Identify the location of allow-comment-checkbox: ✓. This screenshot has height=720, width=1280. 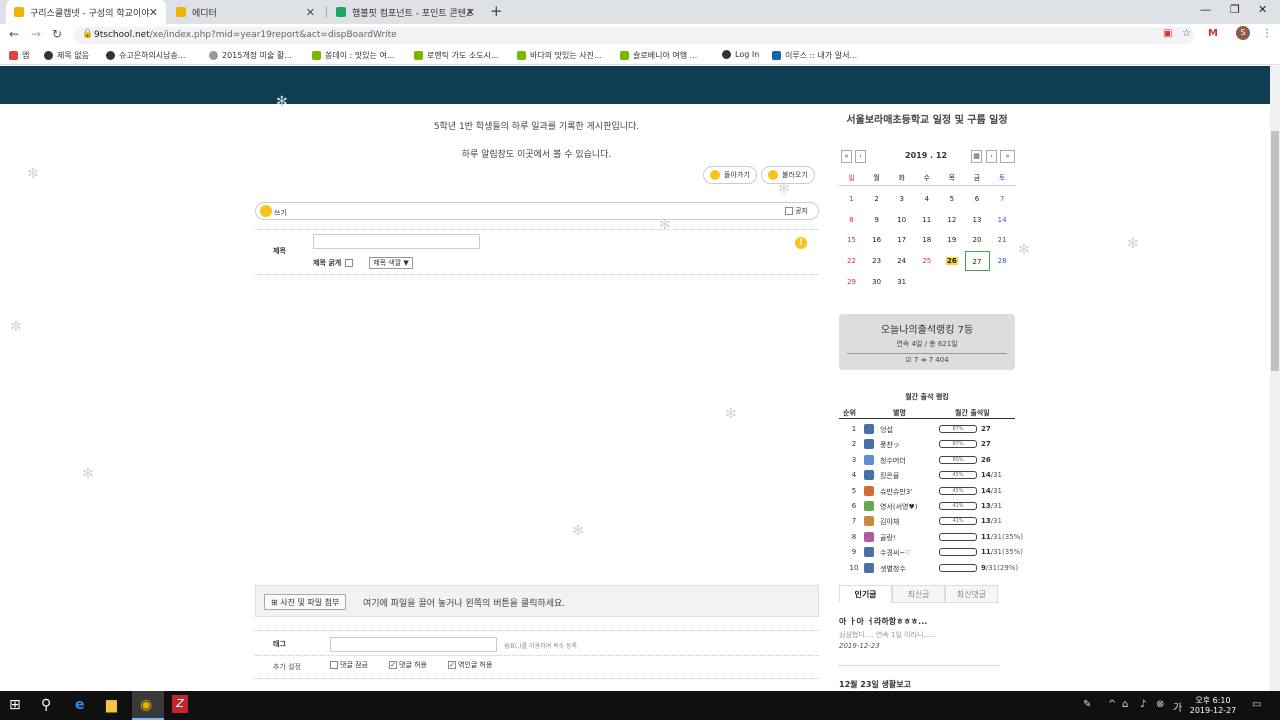
(393, 665).